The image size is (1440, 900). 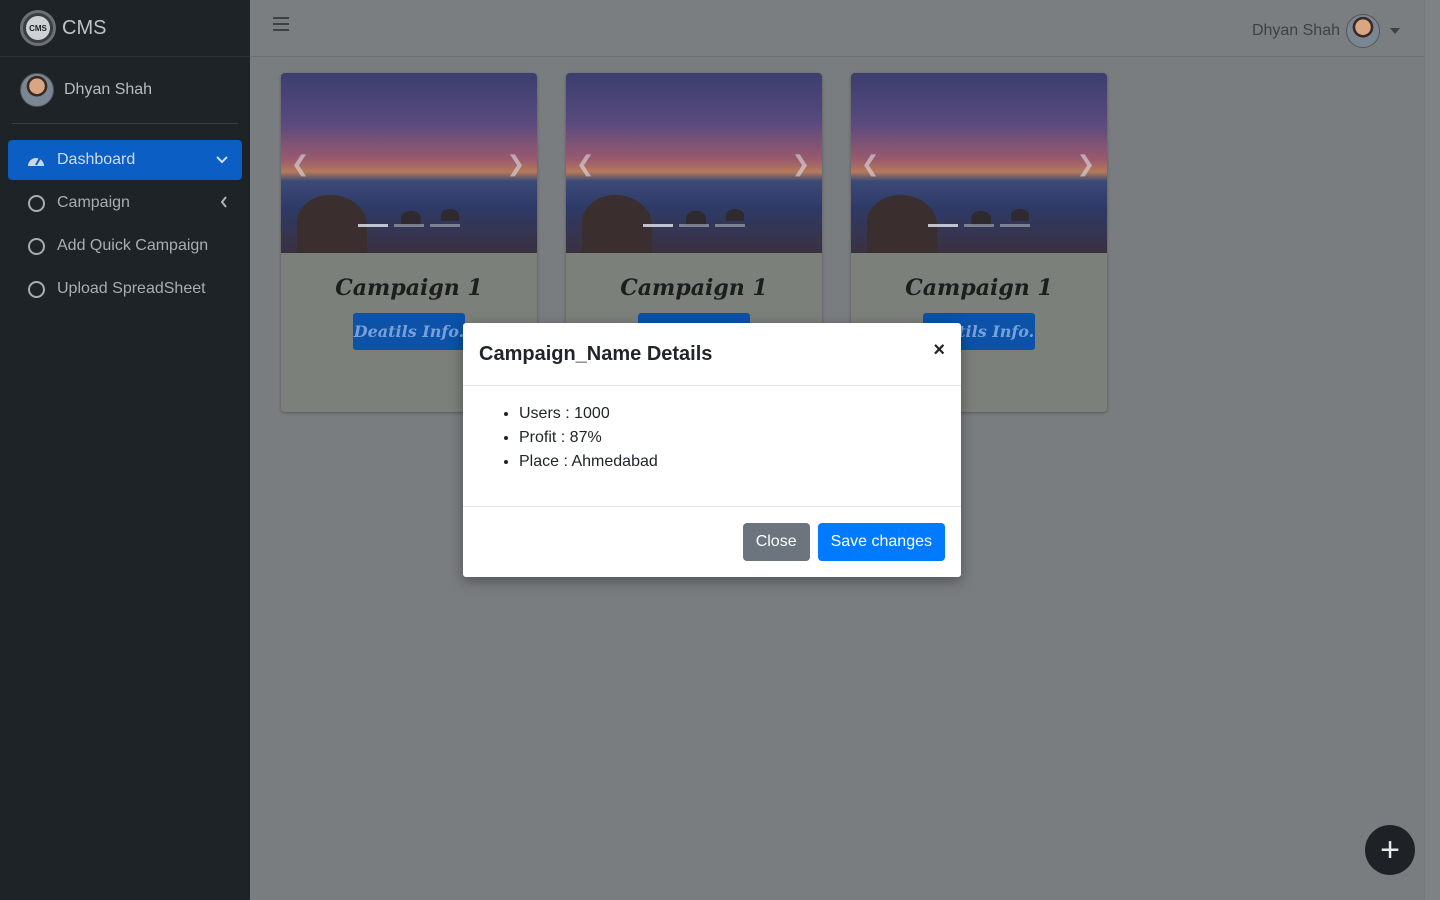 I want to click on chevron-down-icon, so click(x=222, y=160).